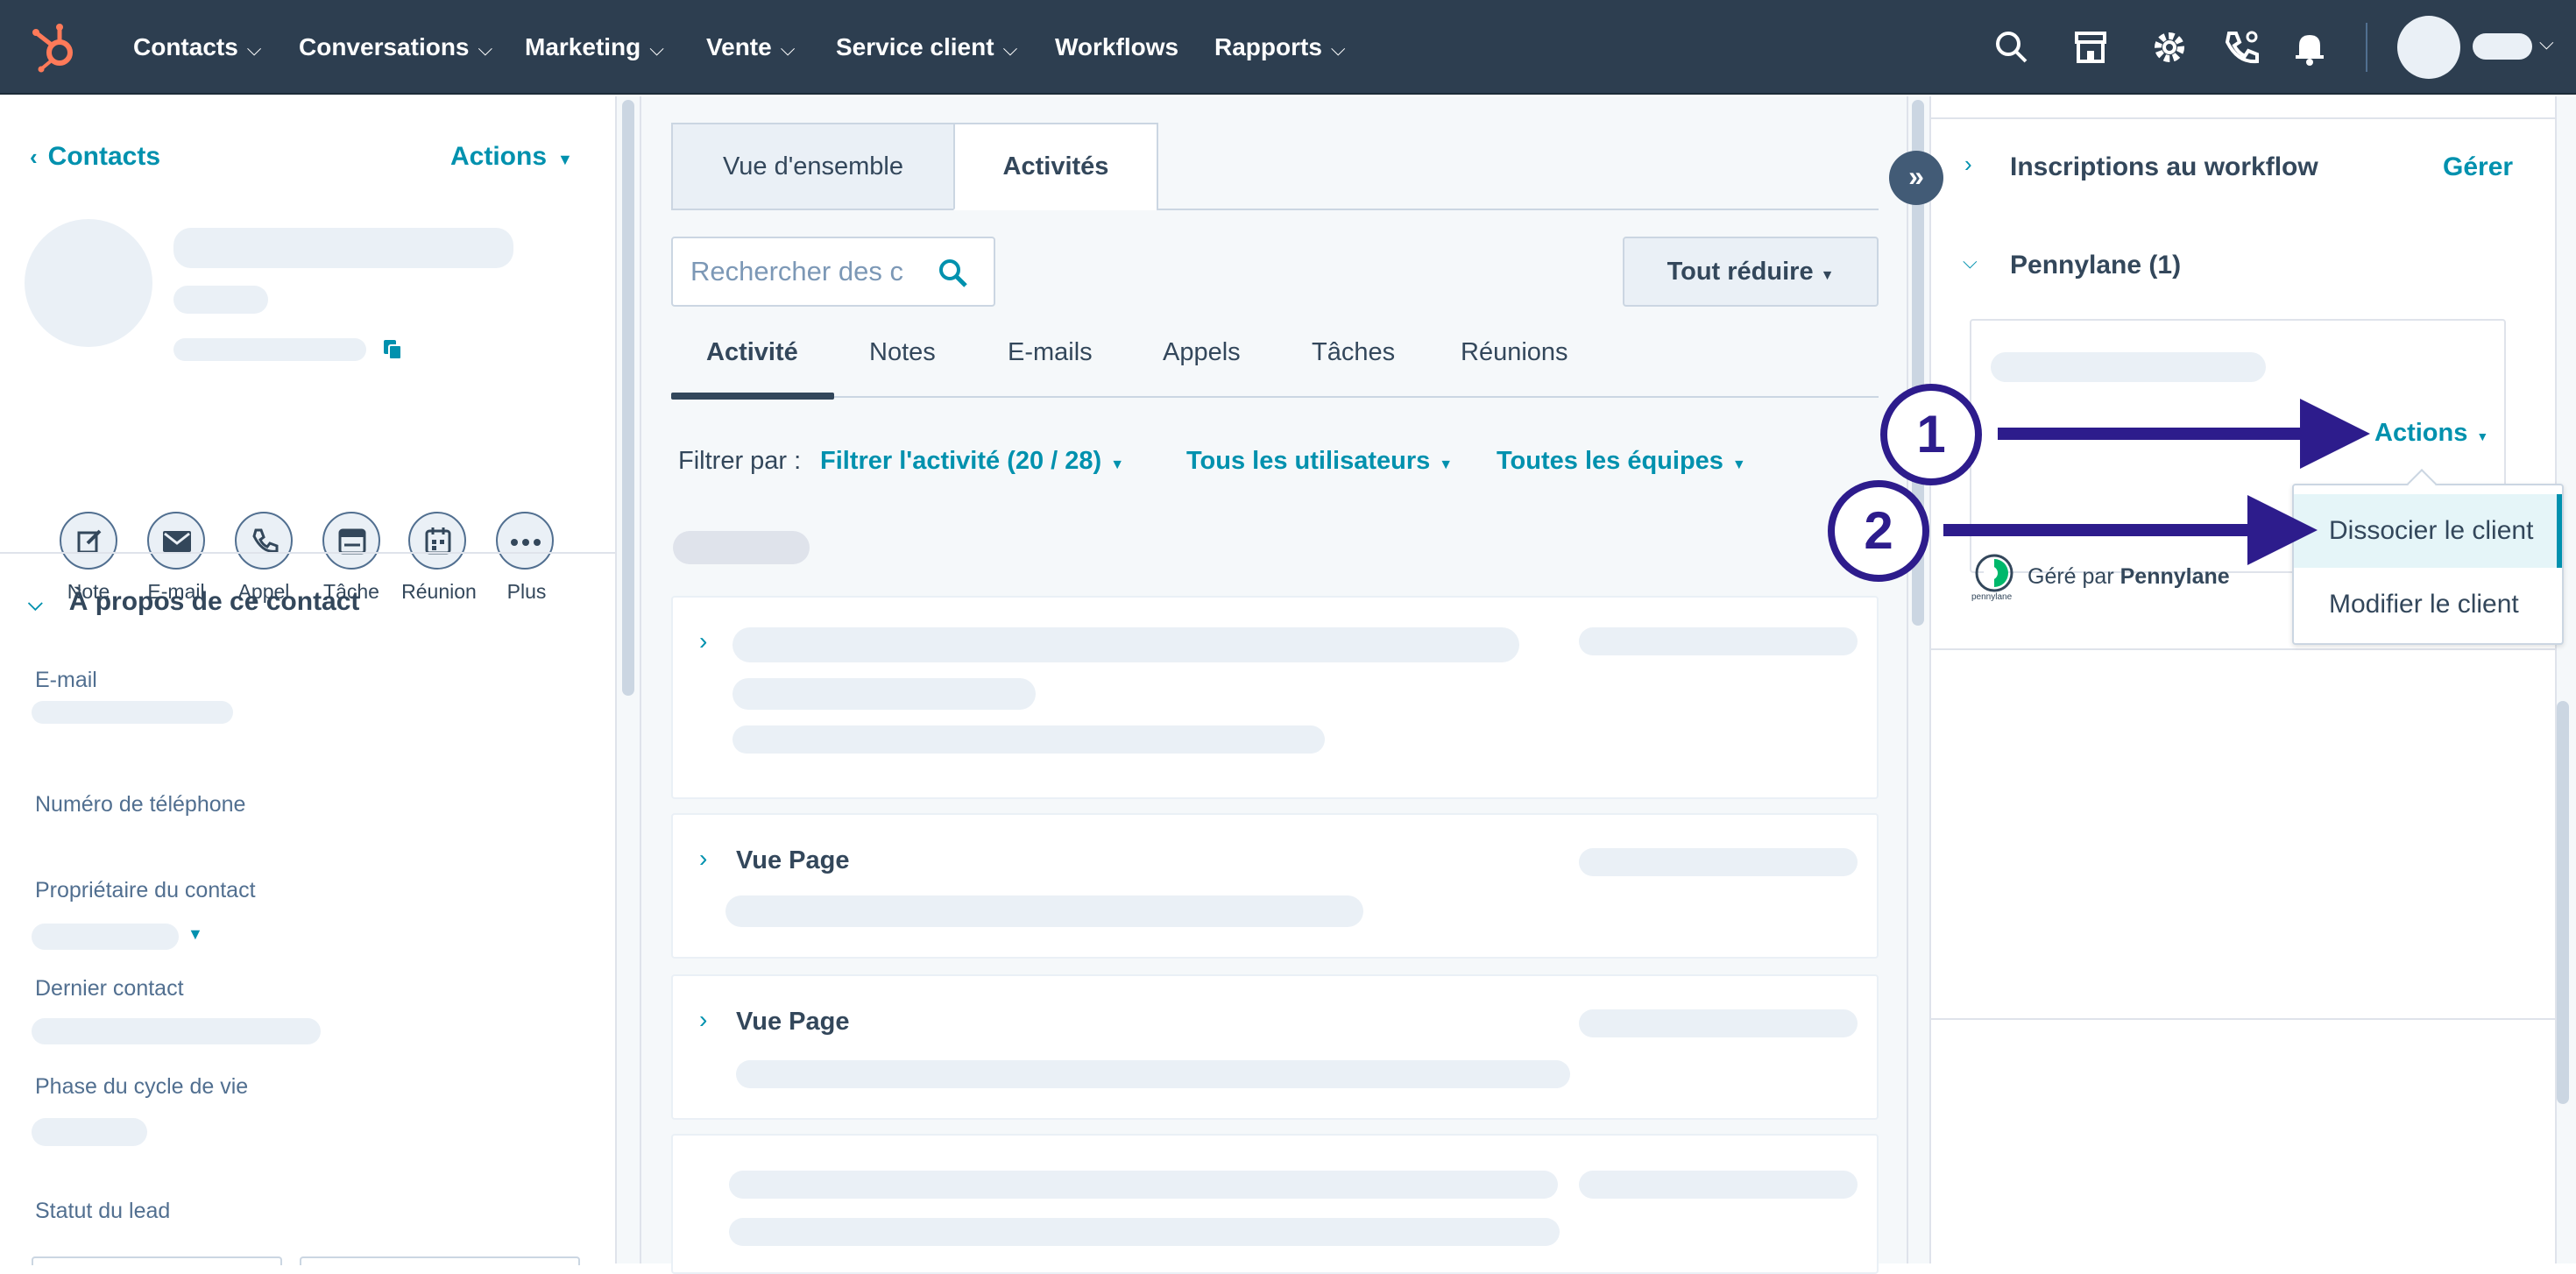 The height and width of the screenshot is (1274, 2576). I want to click on callout-step-2: 2, so click(1878, 531).